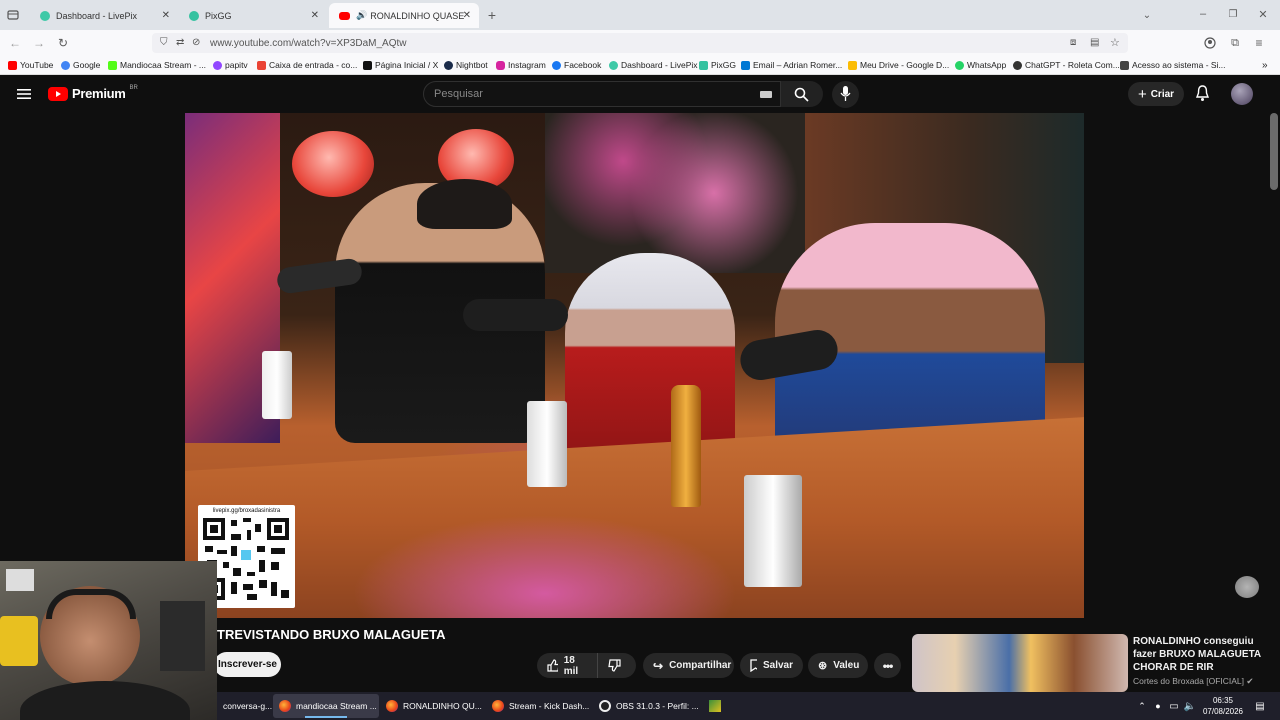  I want to click on restore-icon: ❐, so click(1233, 14).